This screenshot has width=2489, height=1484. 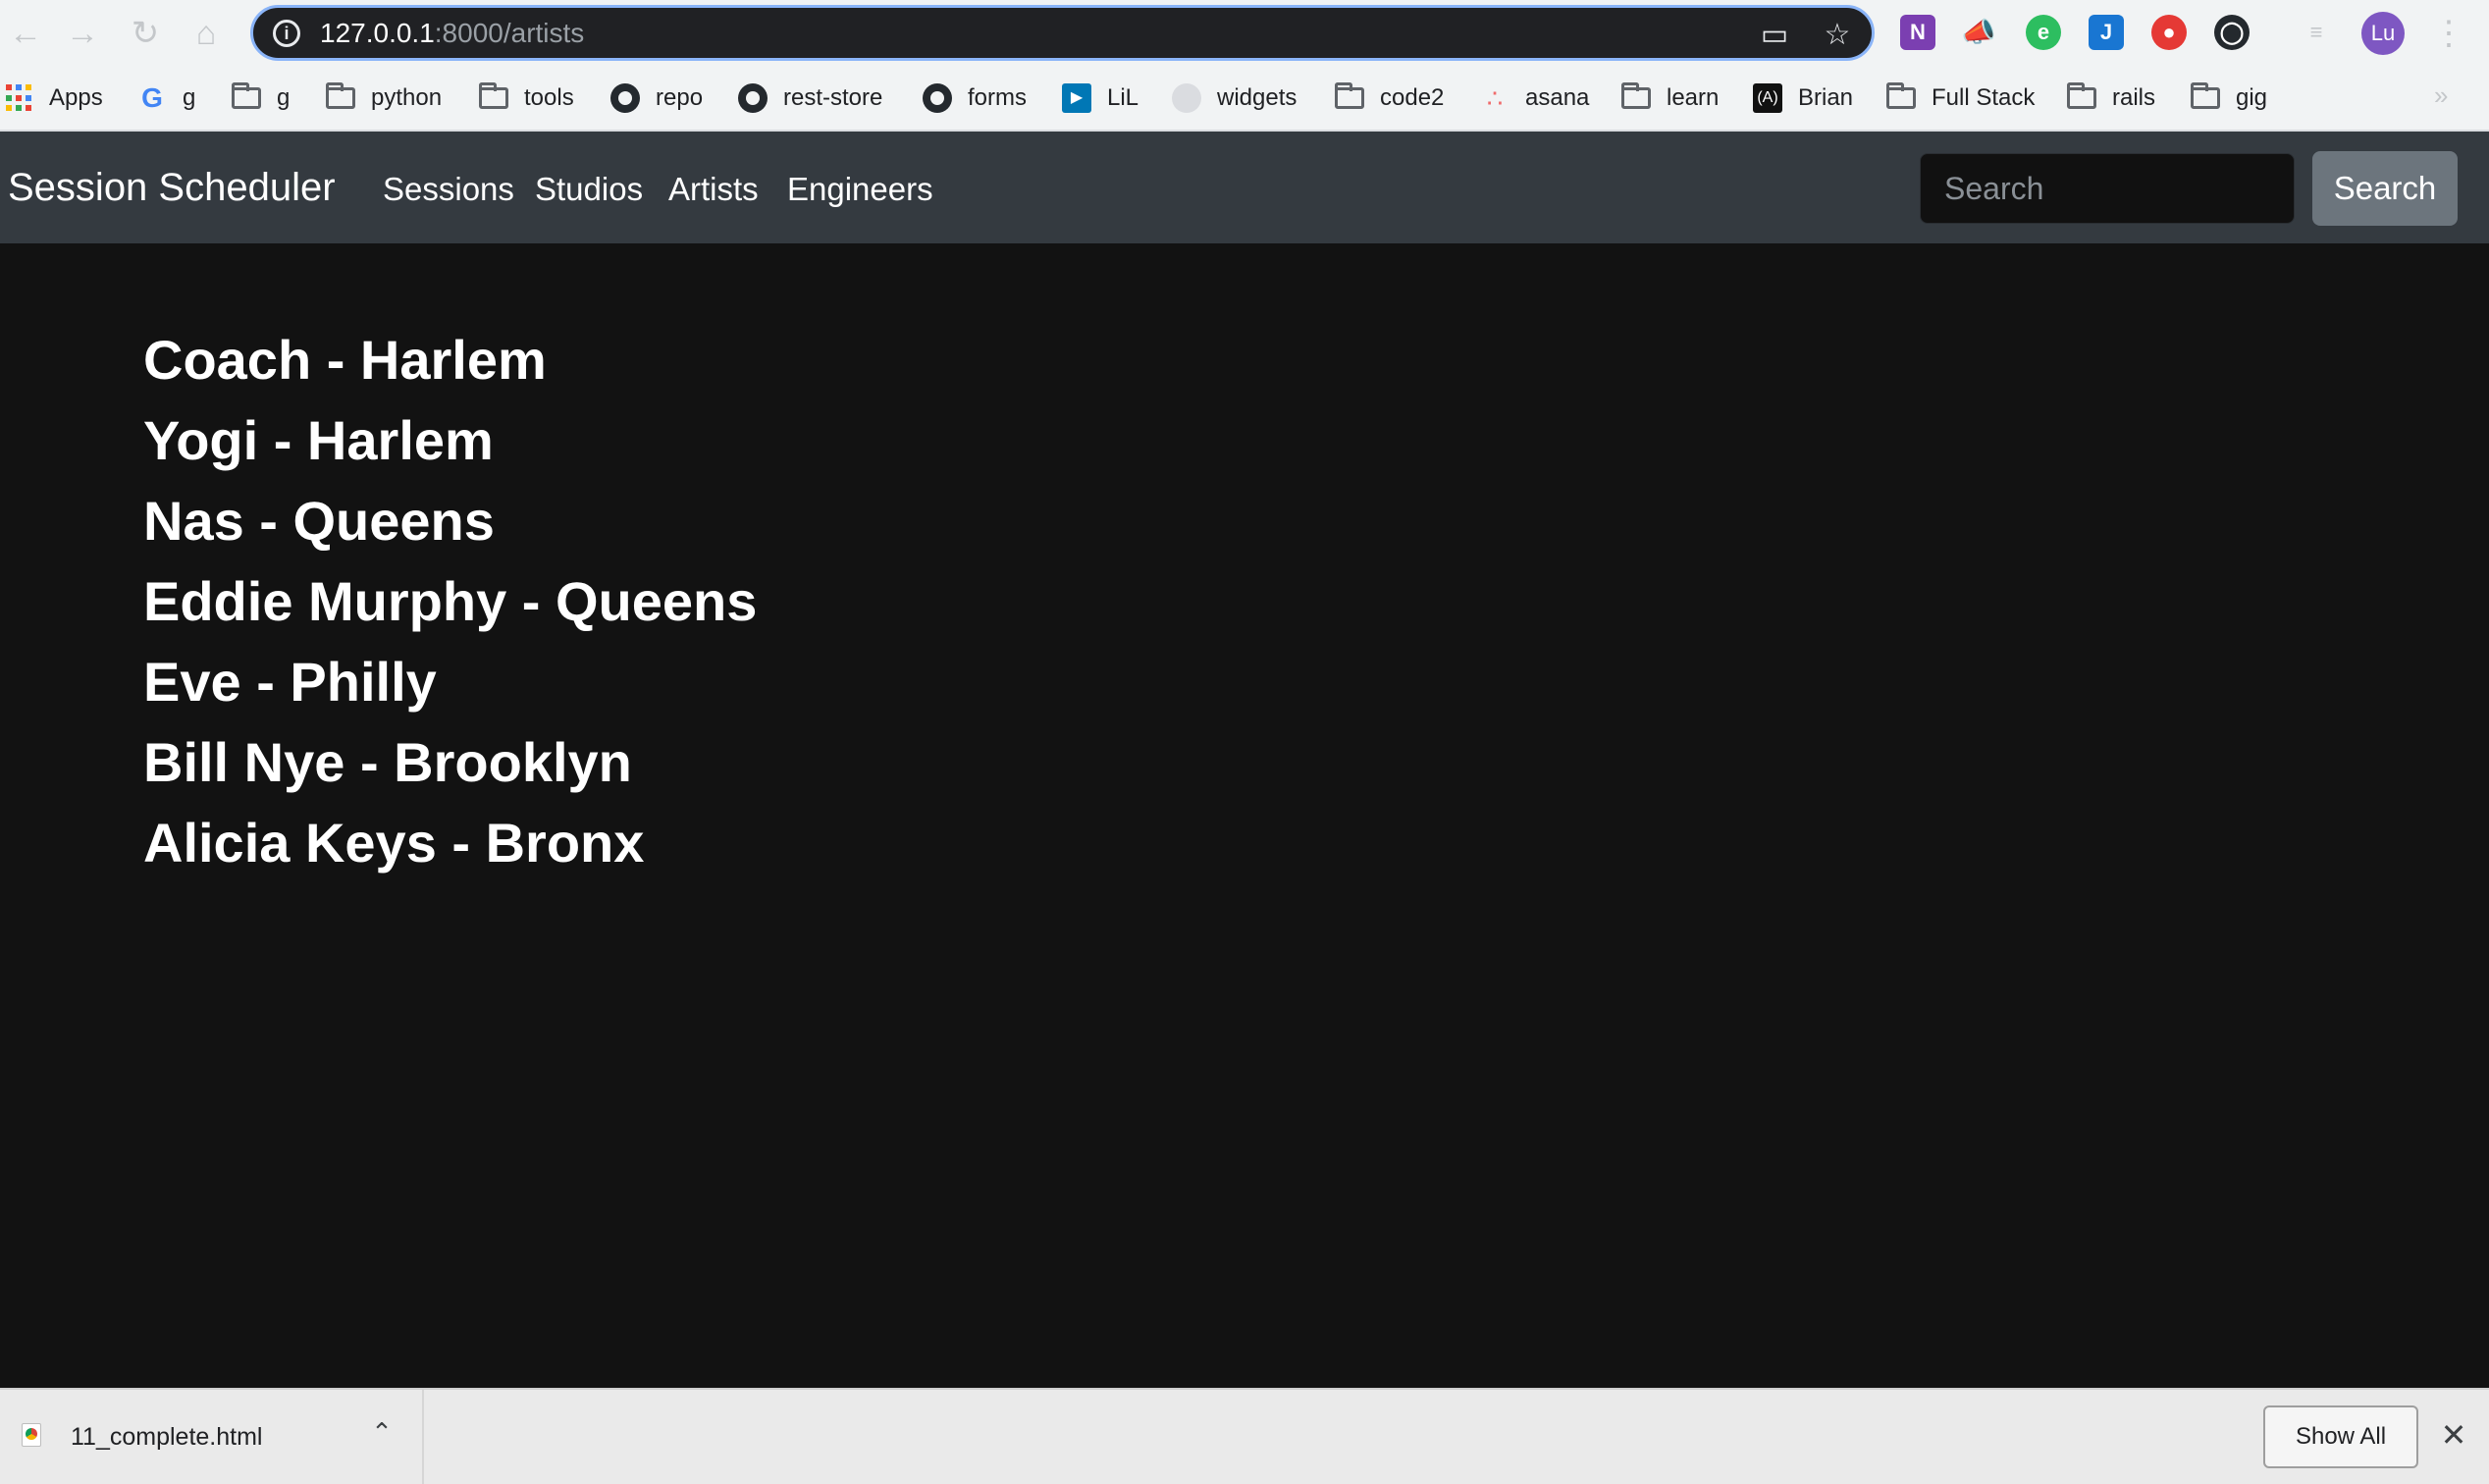 What do you see at coordinates (833, 97) in the screenshot?
I see `bookmark-label: rest-store` at bounding box center [833, 97].